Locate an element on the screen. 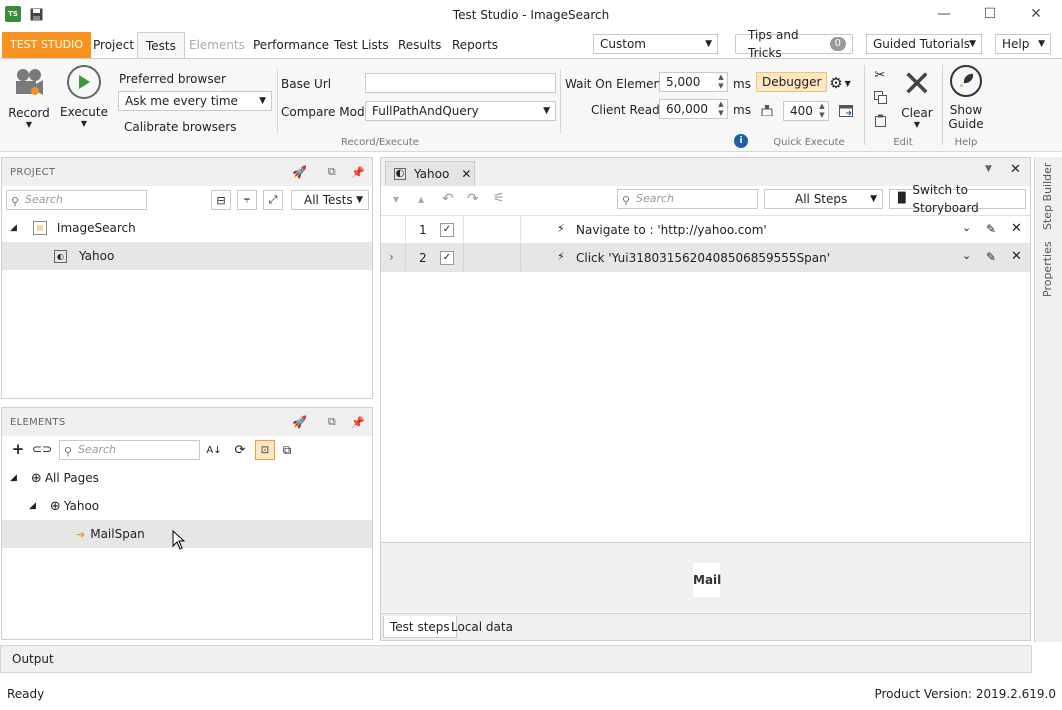 This screenshot has height=710, width=1062. step-description: Click 'Yui3180315620408506859555Span' is located at coordinates (703, 258).